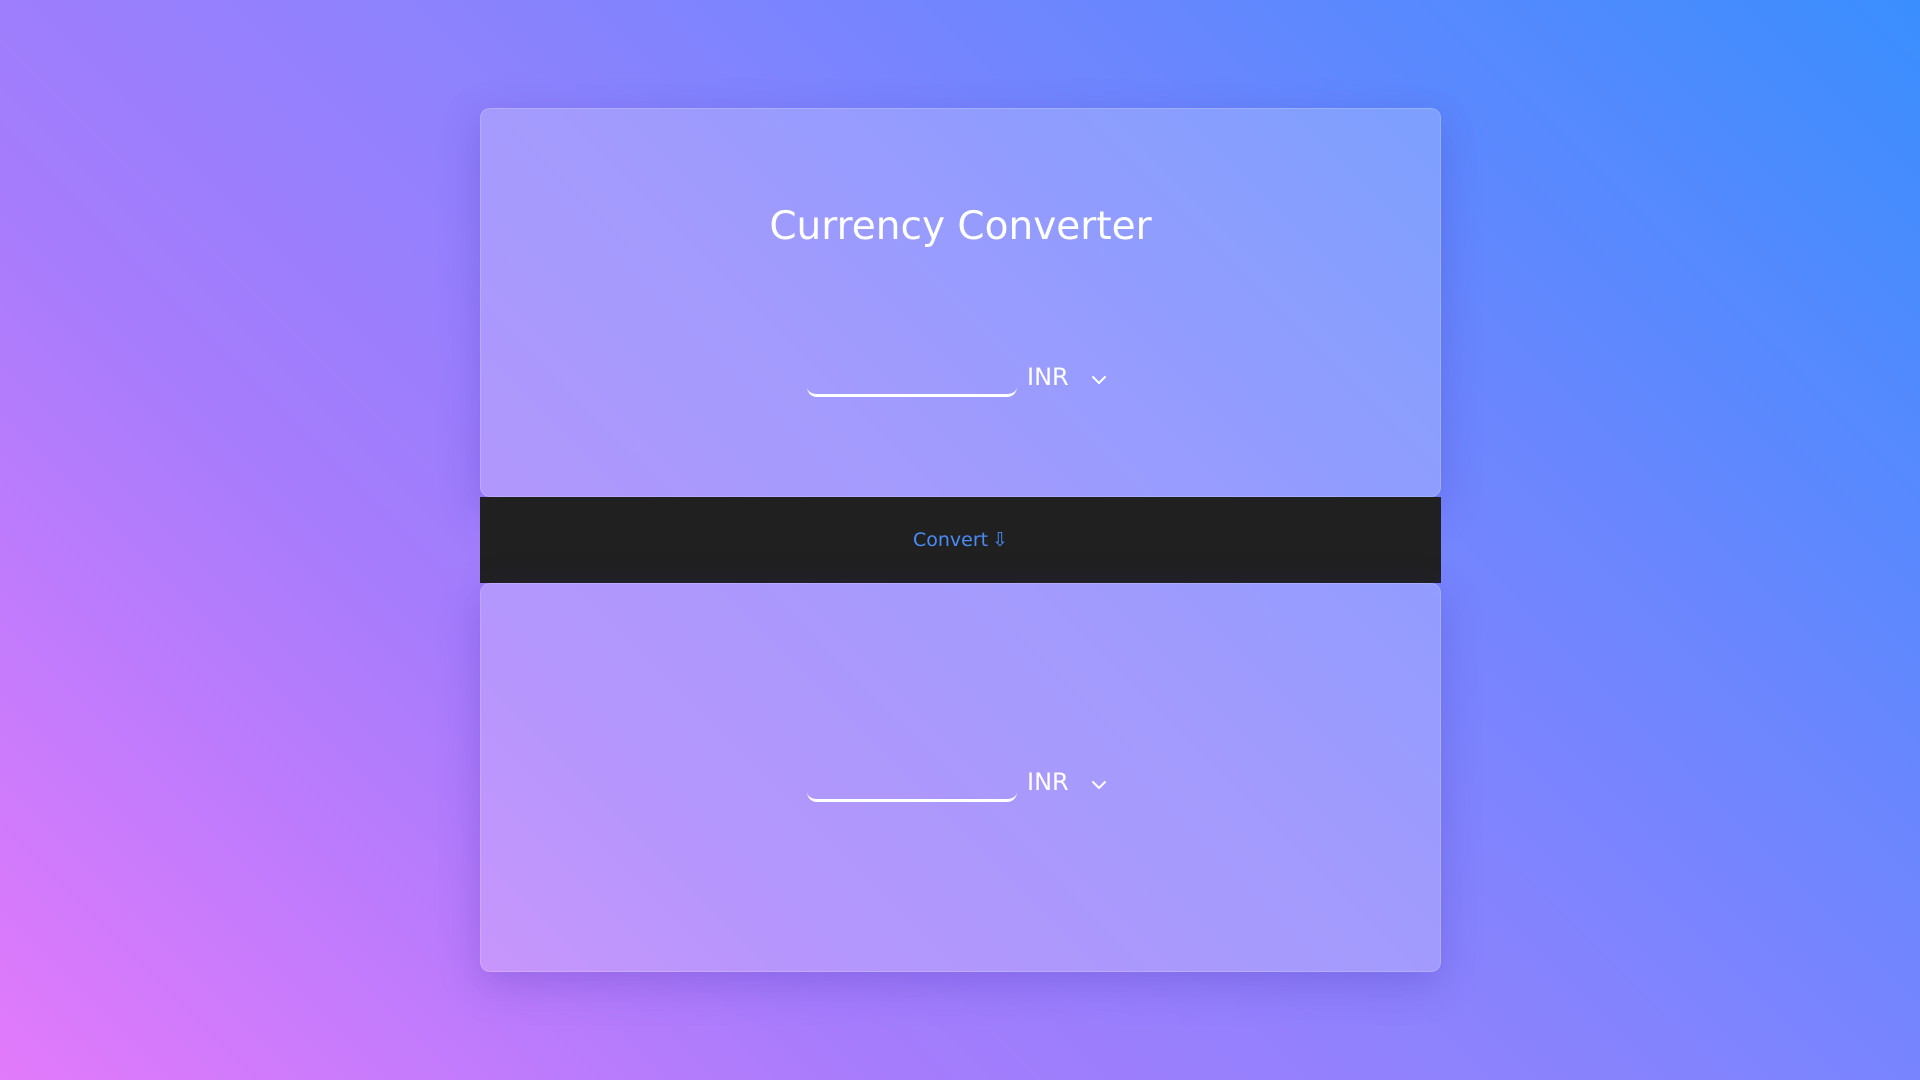 Image resolution: width=1920 pixels, height=1080 pixels. I want to click on page-title: Currency Converter, so click(960, 226).